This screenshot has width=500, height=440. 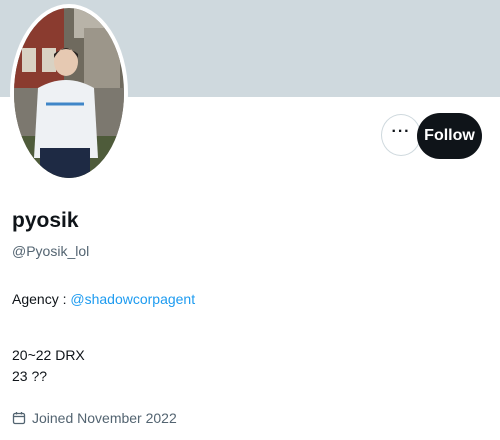 I want to click on bio-line-3: 23 ??, so click(x=30, y=376).